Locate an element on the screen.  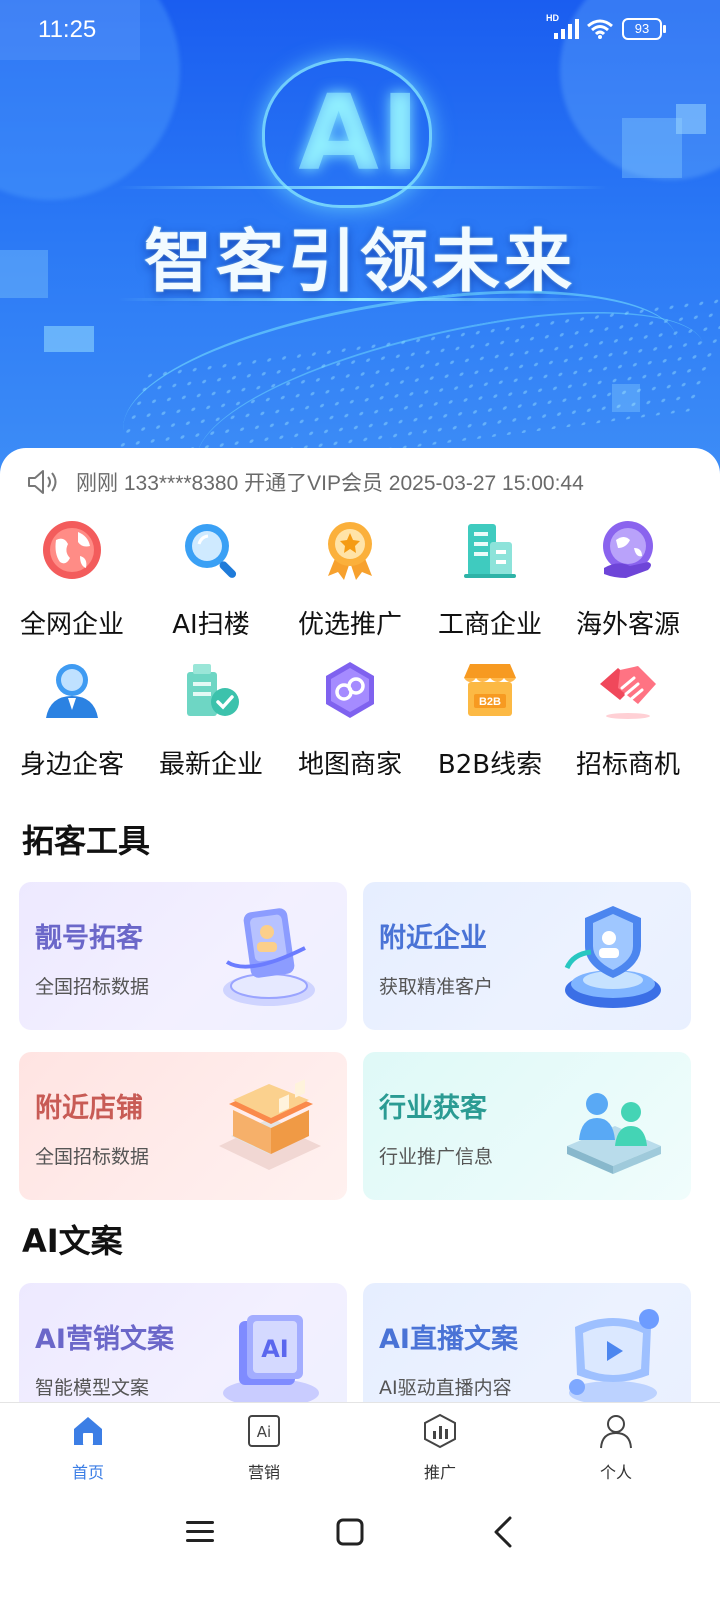
card-title: 靓号拓客 is located at coordinates (89, 938).